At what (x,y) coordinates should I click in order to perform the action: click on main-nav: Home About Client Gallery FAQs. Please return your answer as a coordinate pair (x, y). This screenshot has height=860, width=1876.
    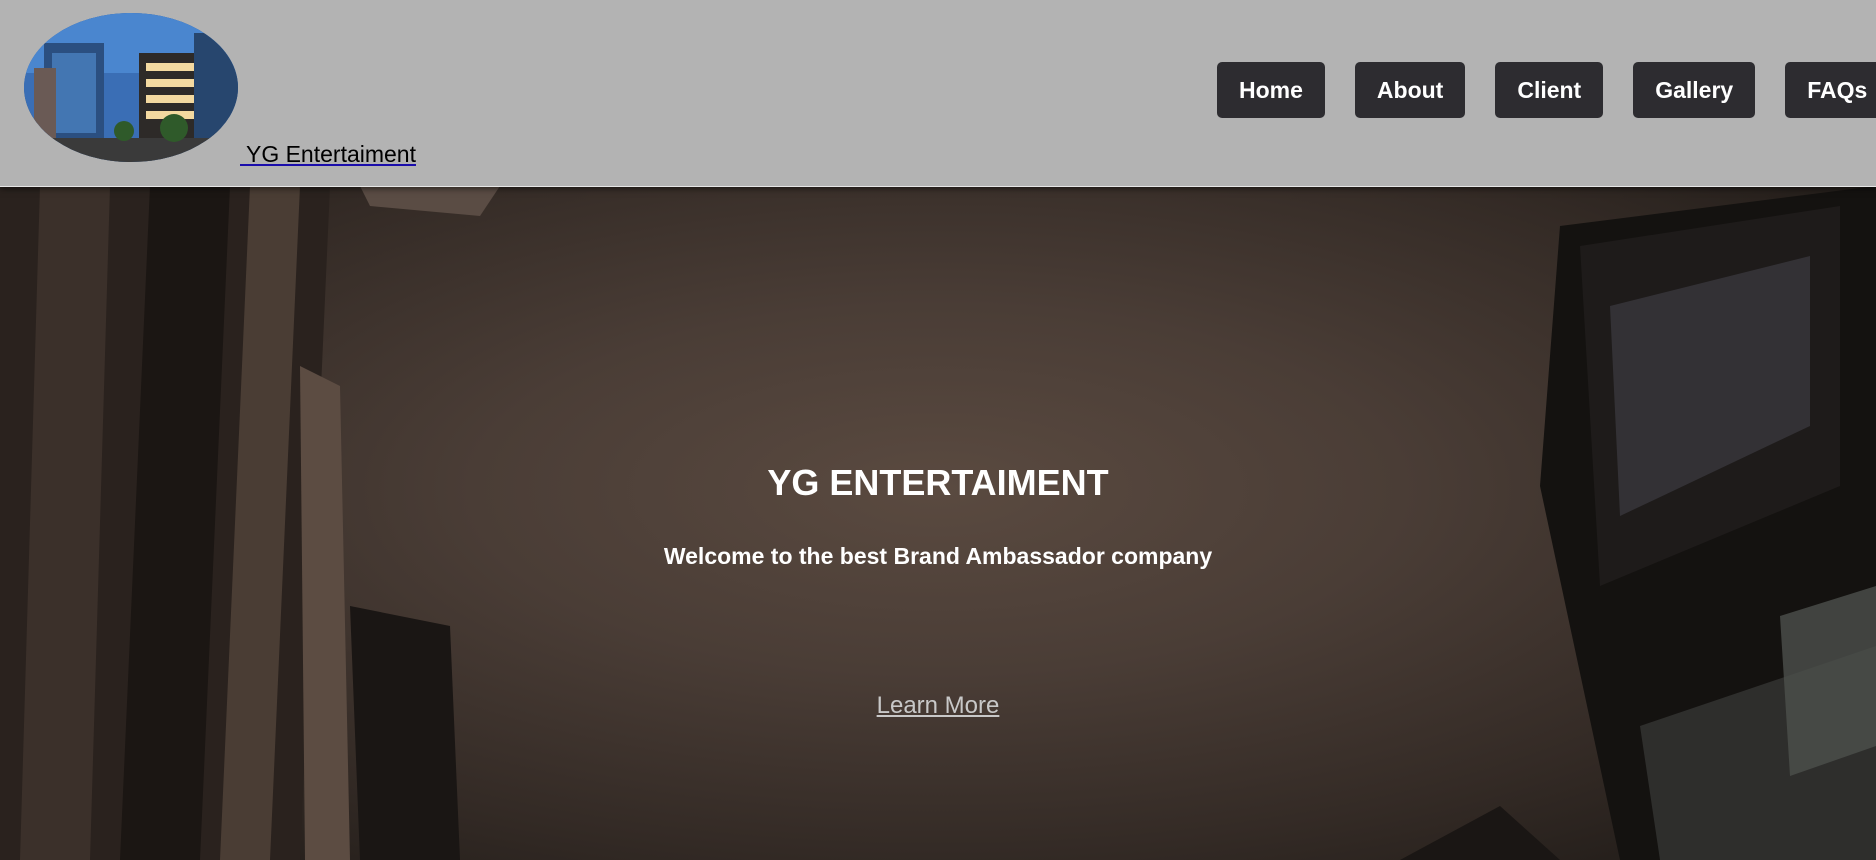
    Looking at the image, I should click on (1546, 90).